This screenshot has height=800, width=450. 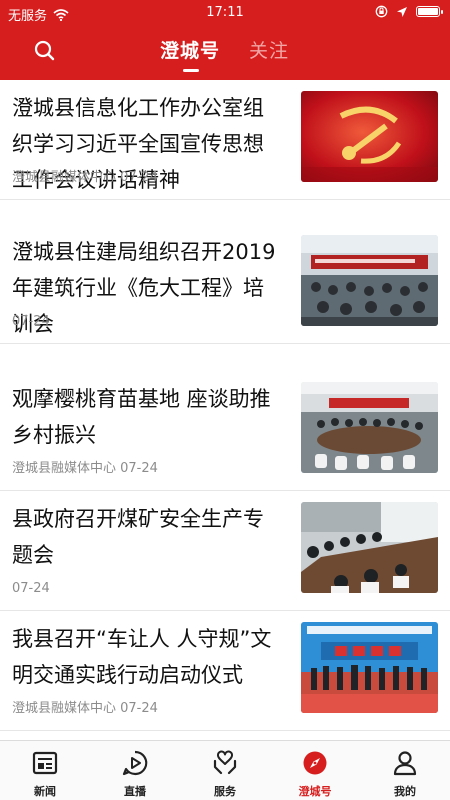 What do you see at coordinates (269, 49) in the screenshot?
I see `tab-follow: 关注` at bounding box center [269, 49].